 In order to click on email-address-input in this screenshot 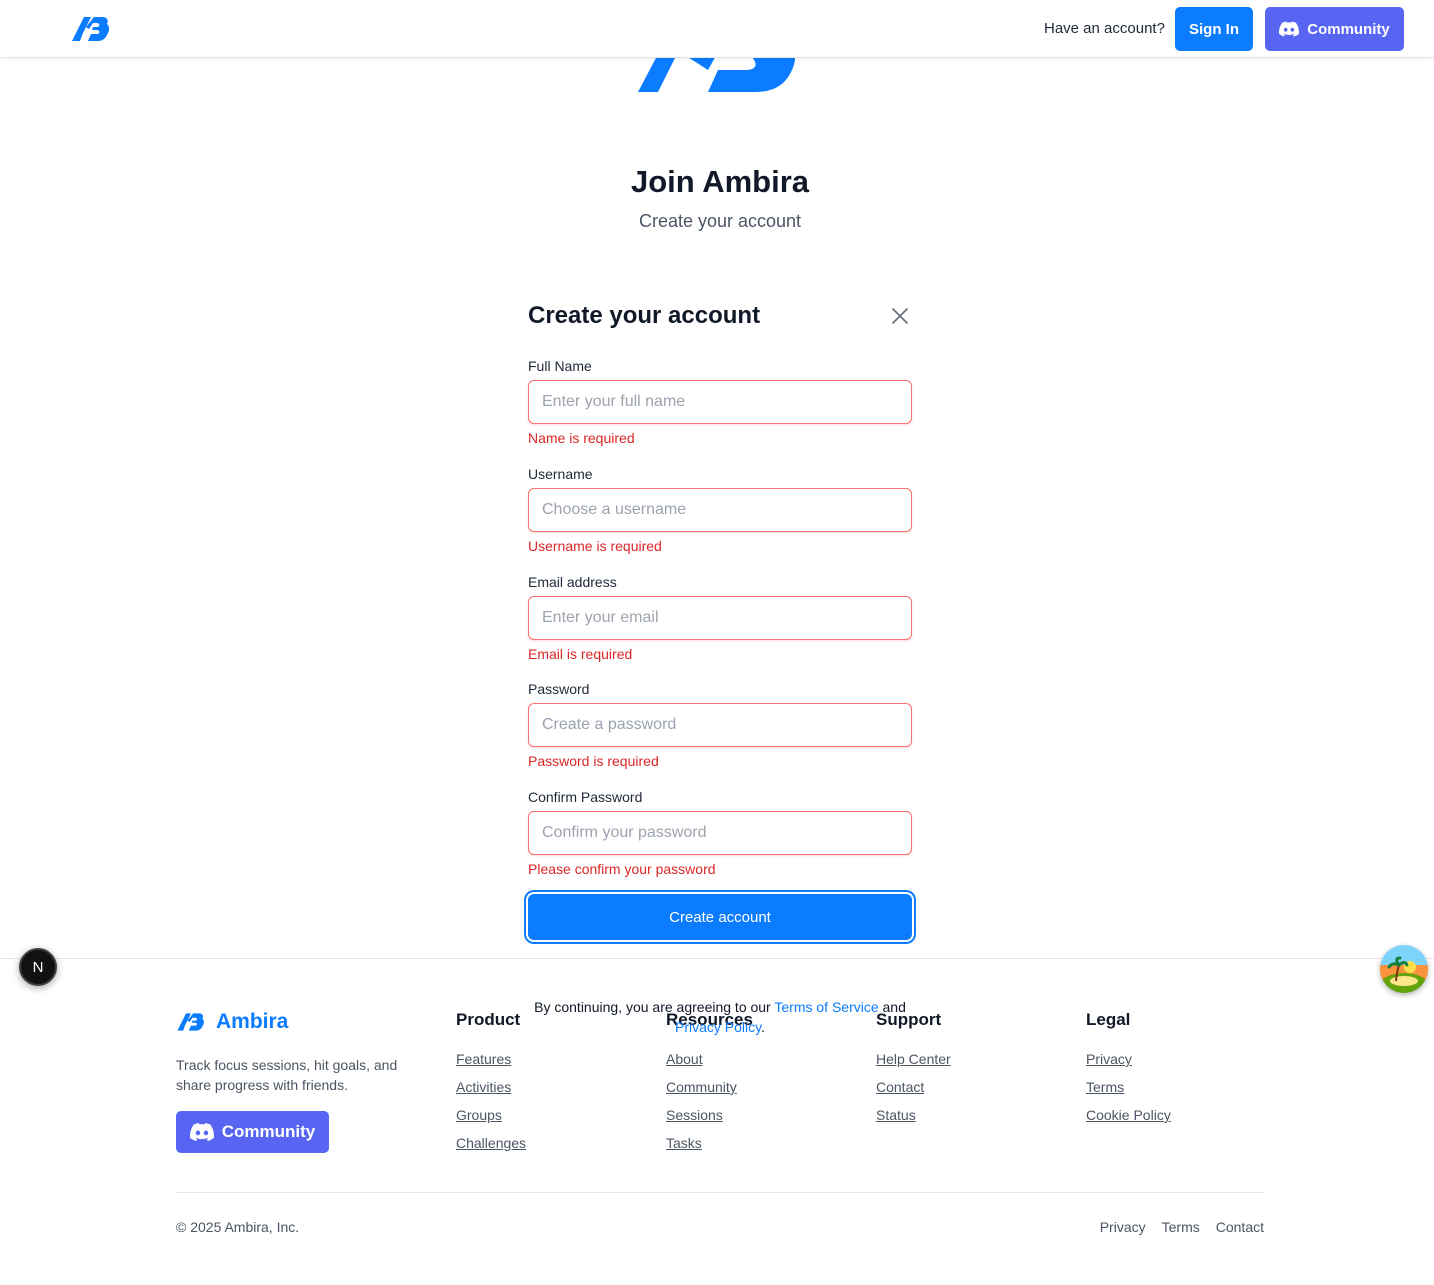, I will do `click(720, 618)`.